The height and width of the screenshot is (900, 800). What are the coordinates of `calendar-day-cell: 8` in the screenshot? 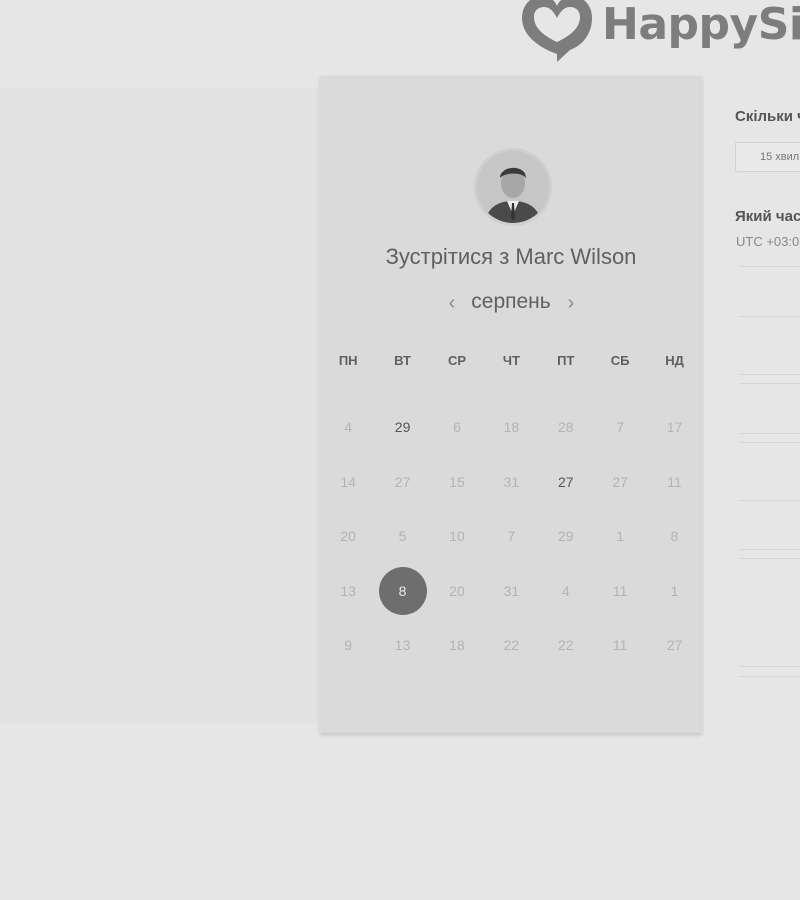 It's located at (674, 536).